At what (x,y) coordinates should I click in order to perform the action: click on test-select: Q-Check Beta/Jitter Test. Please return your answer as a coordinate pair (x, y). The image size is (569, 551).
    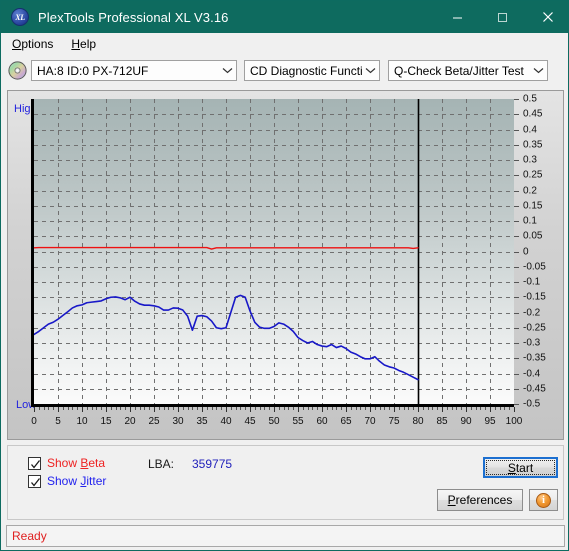
    Looking at the image, I should click on (468, 70).